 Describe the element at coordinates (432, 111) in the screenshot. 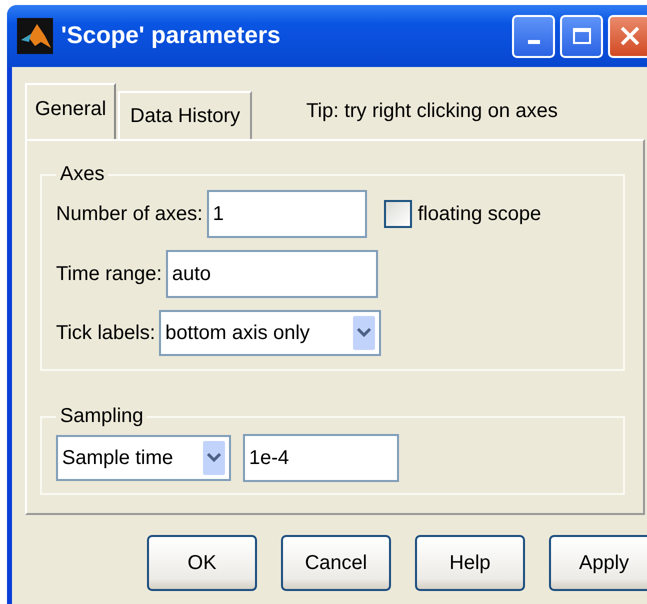

I see `tip-text: Tip: try right clicking on axes` at that location.